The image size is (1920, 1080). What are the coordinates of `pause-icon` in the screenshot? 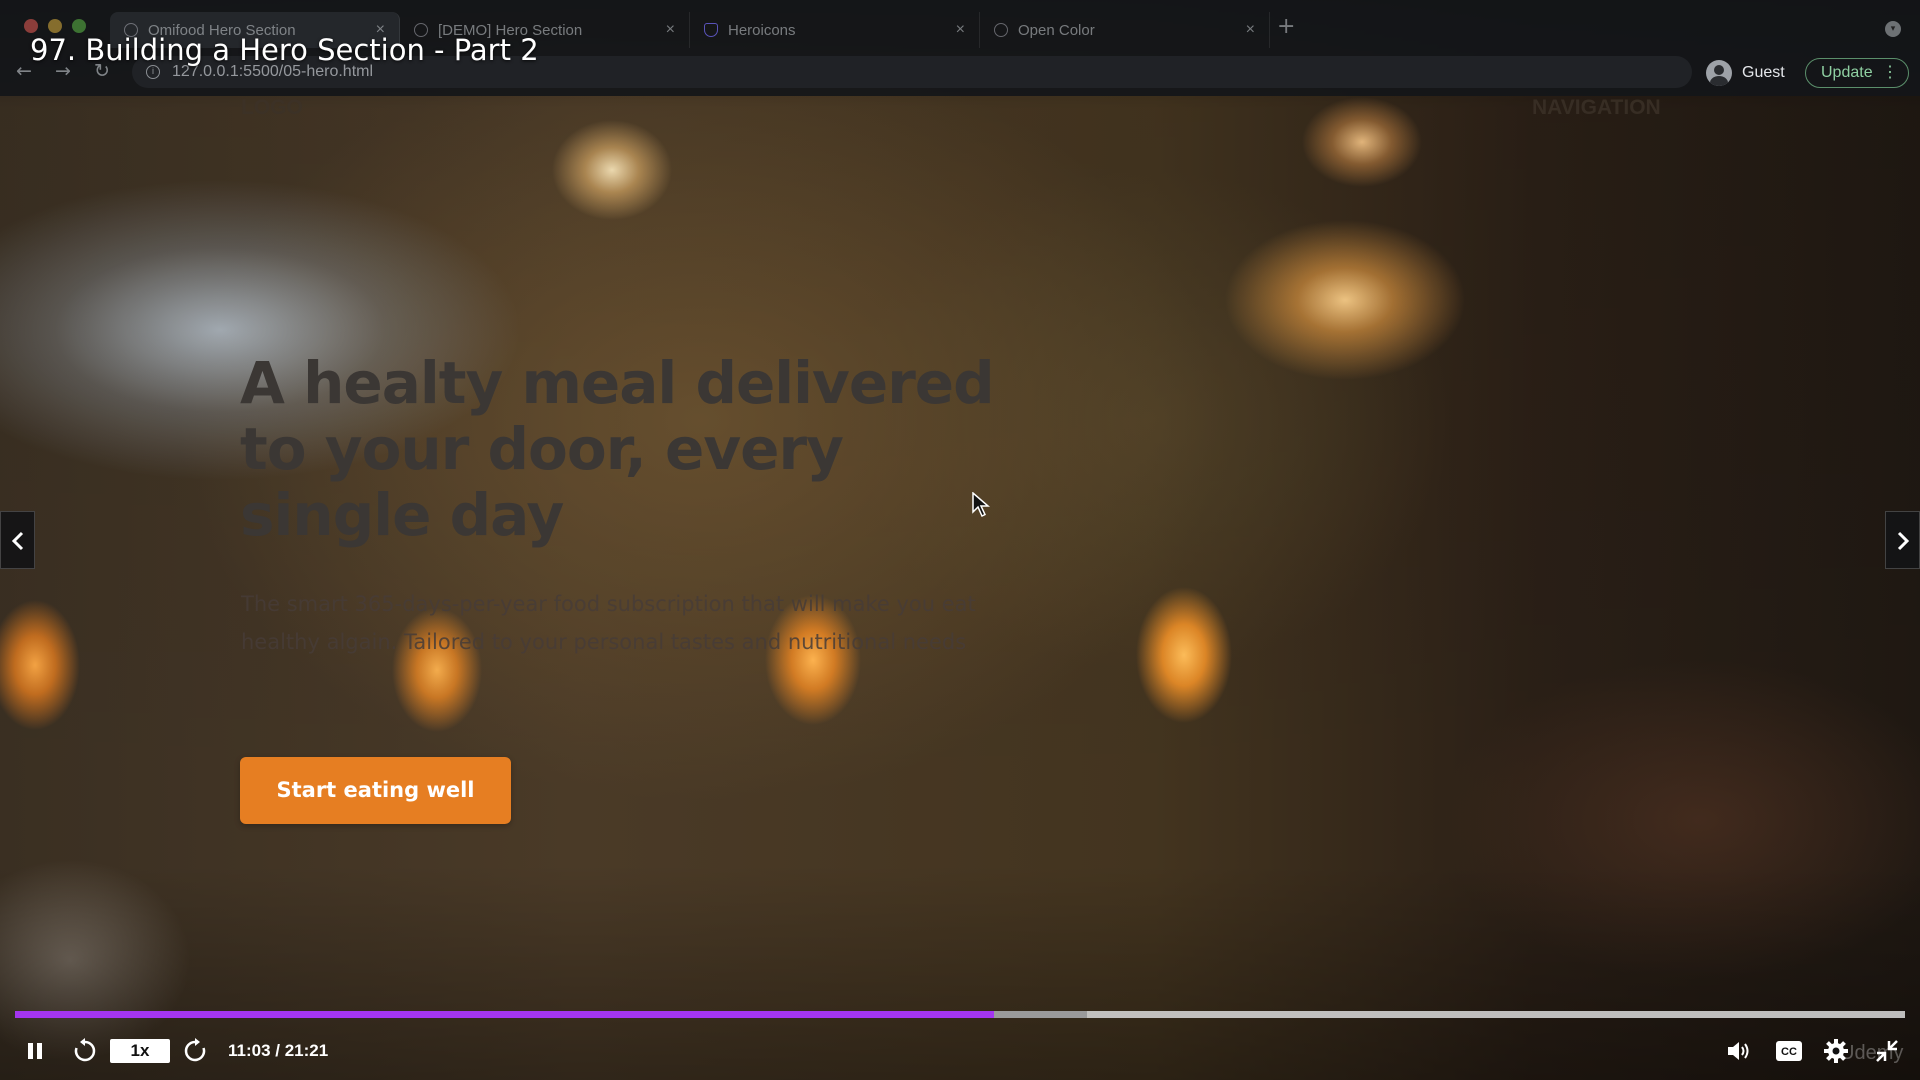 It's located at (35, 1051).